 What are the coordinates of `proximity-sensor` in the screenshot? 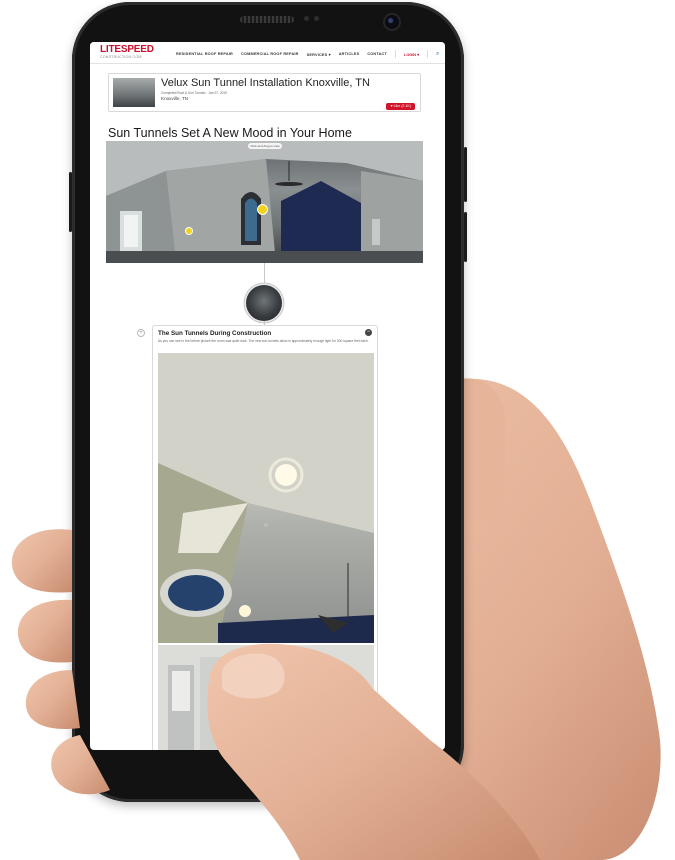 It's located at (306, 18).